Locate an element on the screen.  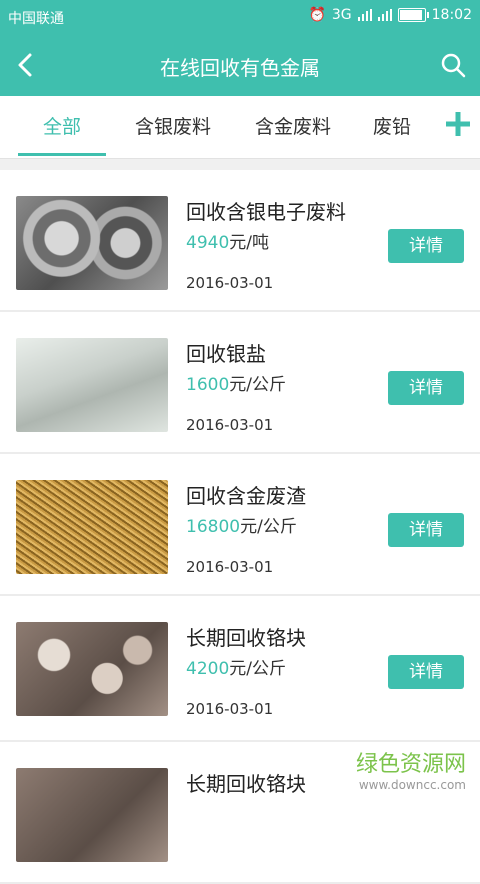
tab-gold-scrap: 含金废料 is located at coordinates (293, 127).